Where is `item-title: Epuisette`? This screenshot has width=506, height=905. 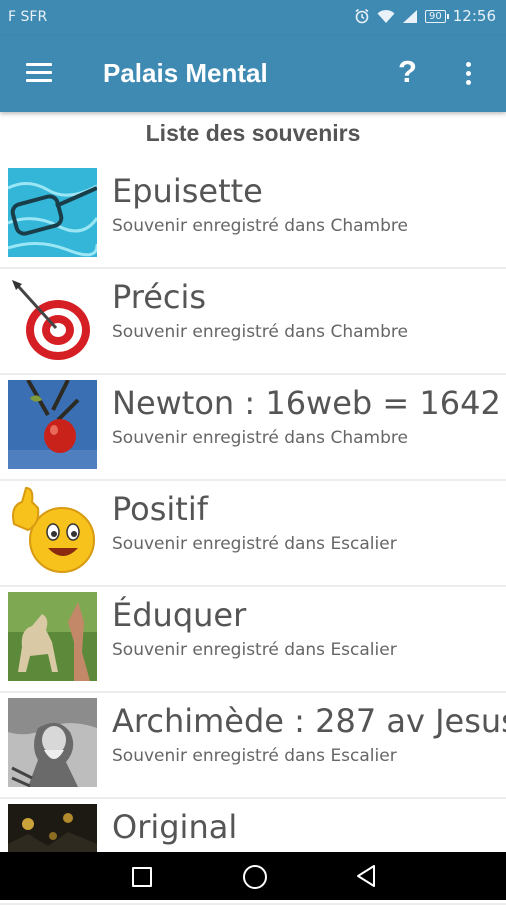
item-title: Epuisette is located at coordinates (187, 191).